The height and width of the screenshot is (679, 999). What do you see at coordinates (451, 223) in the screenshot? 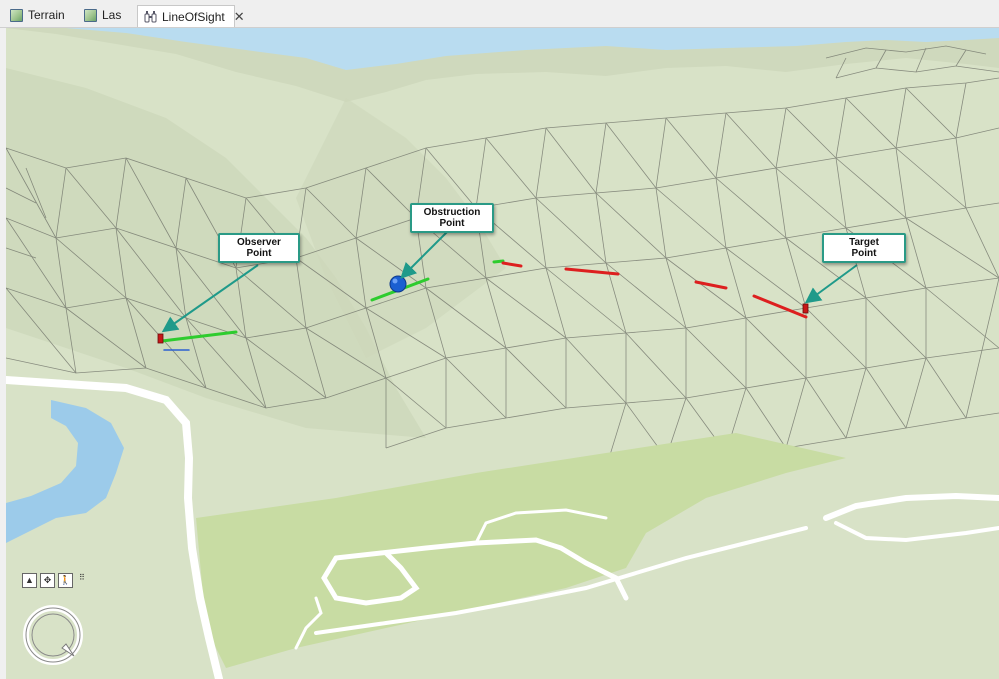
I see `obstruction-callout-line2: Point` at bounding box center [451, 223].